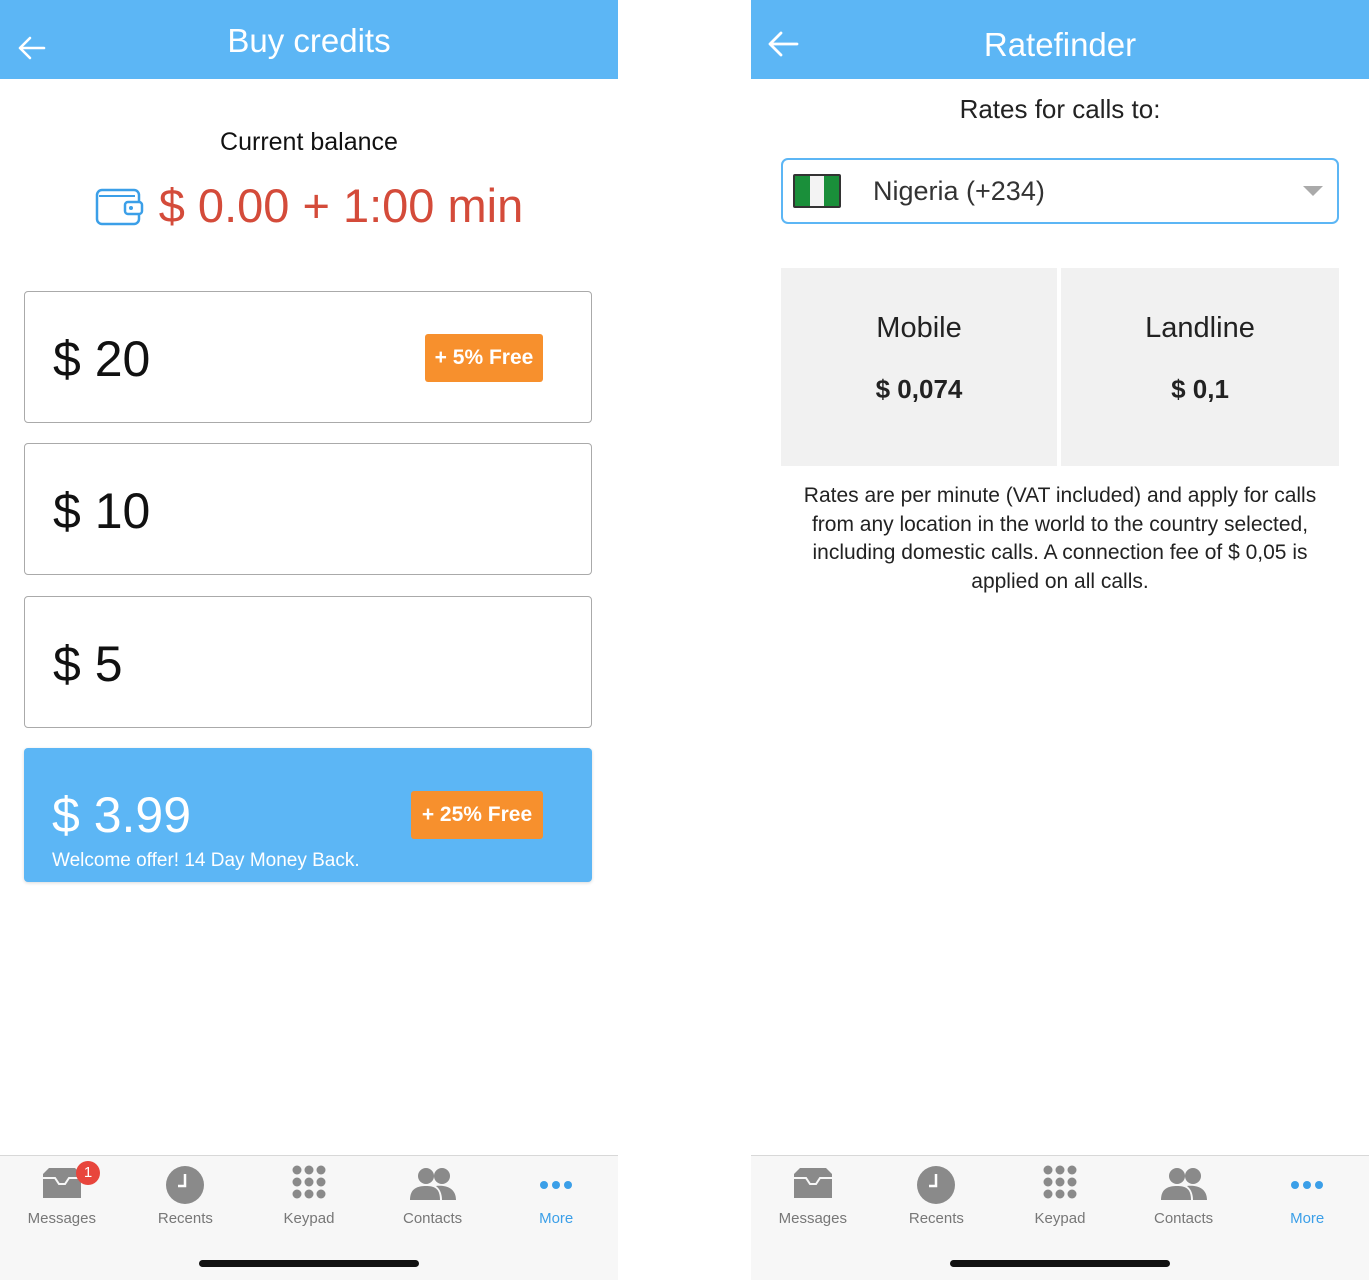 The width and height of the screenshot is (1369, 1280). I want to click on header: Buy credits, so click(309, 39).